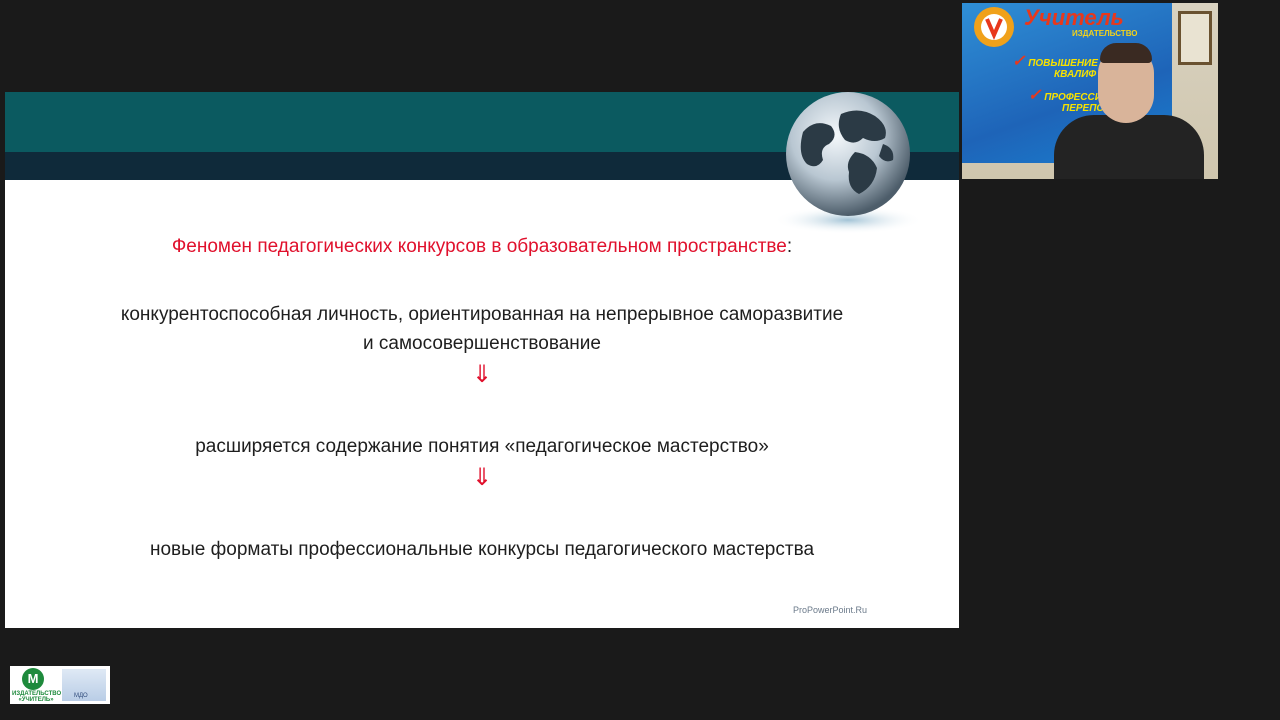 Image resolution: width=1280 pixels, height=720 pixels. What do you see at coordinates (482, 343) in the screenshot?
I see `slide-line-2: и самосовершенствование` at bounding box center [482, 343].